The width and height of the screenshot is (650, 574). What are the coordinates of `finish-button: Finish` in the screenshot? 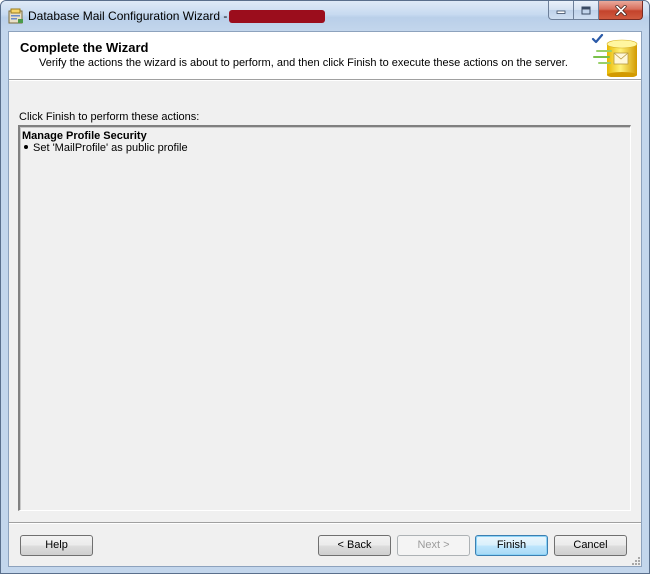 It's located at (511, 545).